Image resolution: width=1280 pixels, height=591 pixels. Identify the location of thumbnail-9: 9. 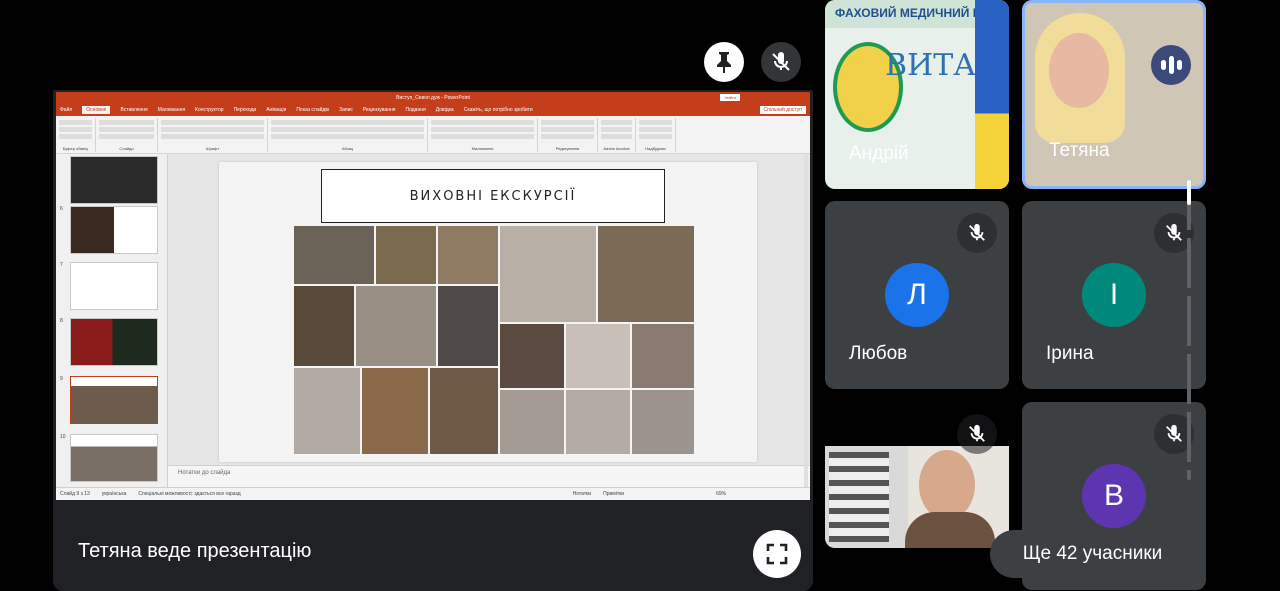
(110, 401).